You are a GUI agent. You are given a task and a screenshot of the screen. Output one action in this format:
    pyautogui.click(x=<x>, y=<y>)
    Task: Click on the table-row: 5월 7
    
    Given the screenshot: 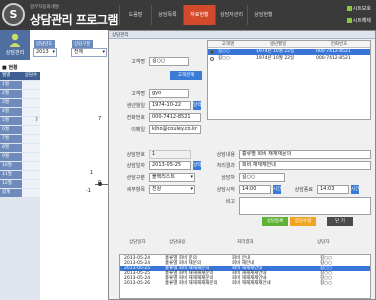 What is the action you would take?
    pyautogui.click(x=20, y=121)
    